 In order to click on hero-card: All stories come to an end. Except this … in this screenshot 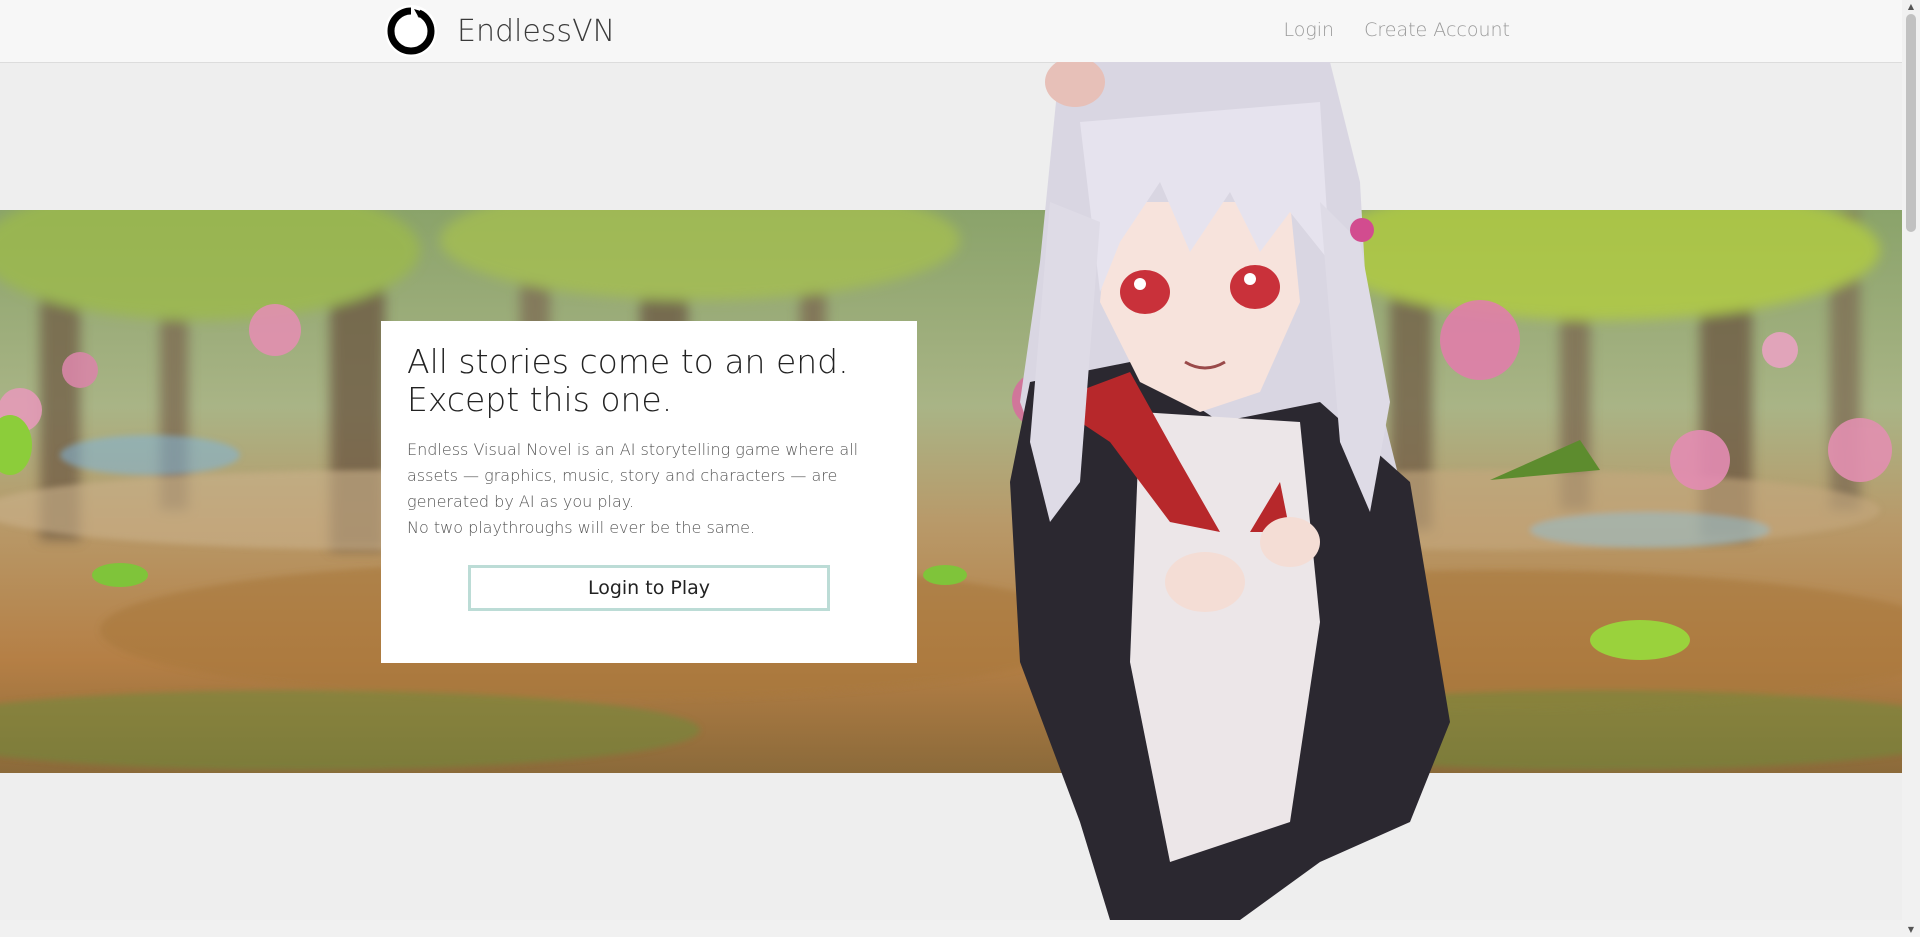, I will do `click(649, 492)`.